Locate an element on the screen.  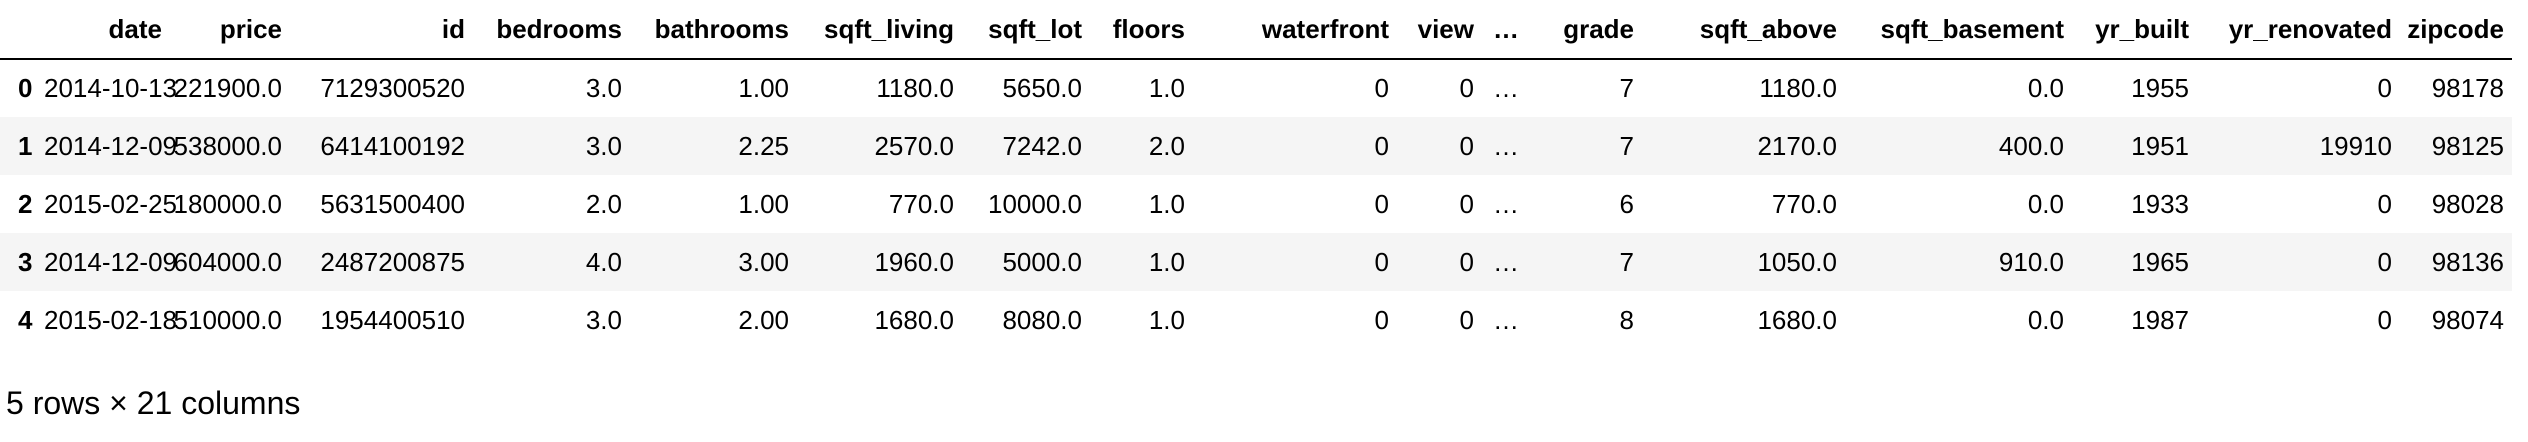
table-cell: 4.0 is located at coordinates (603, 261).